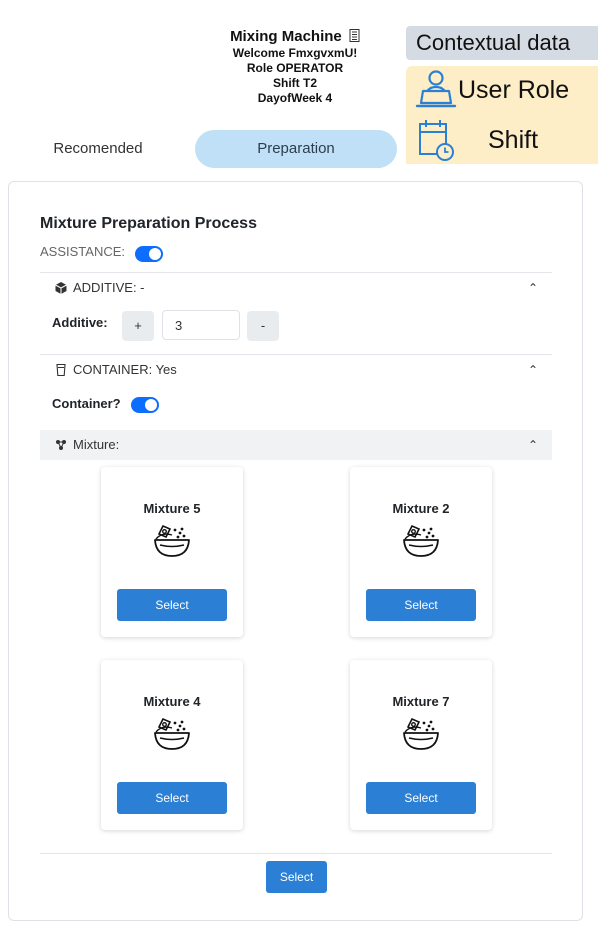  Describe the element at coordinates (502, 43) in the screenshot. I see `contextual-data-label: Contextual data` at that location.